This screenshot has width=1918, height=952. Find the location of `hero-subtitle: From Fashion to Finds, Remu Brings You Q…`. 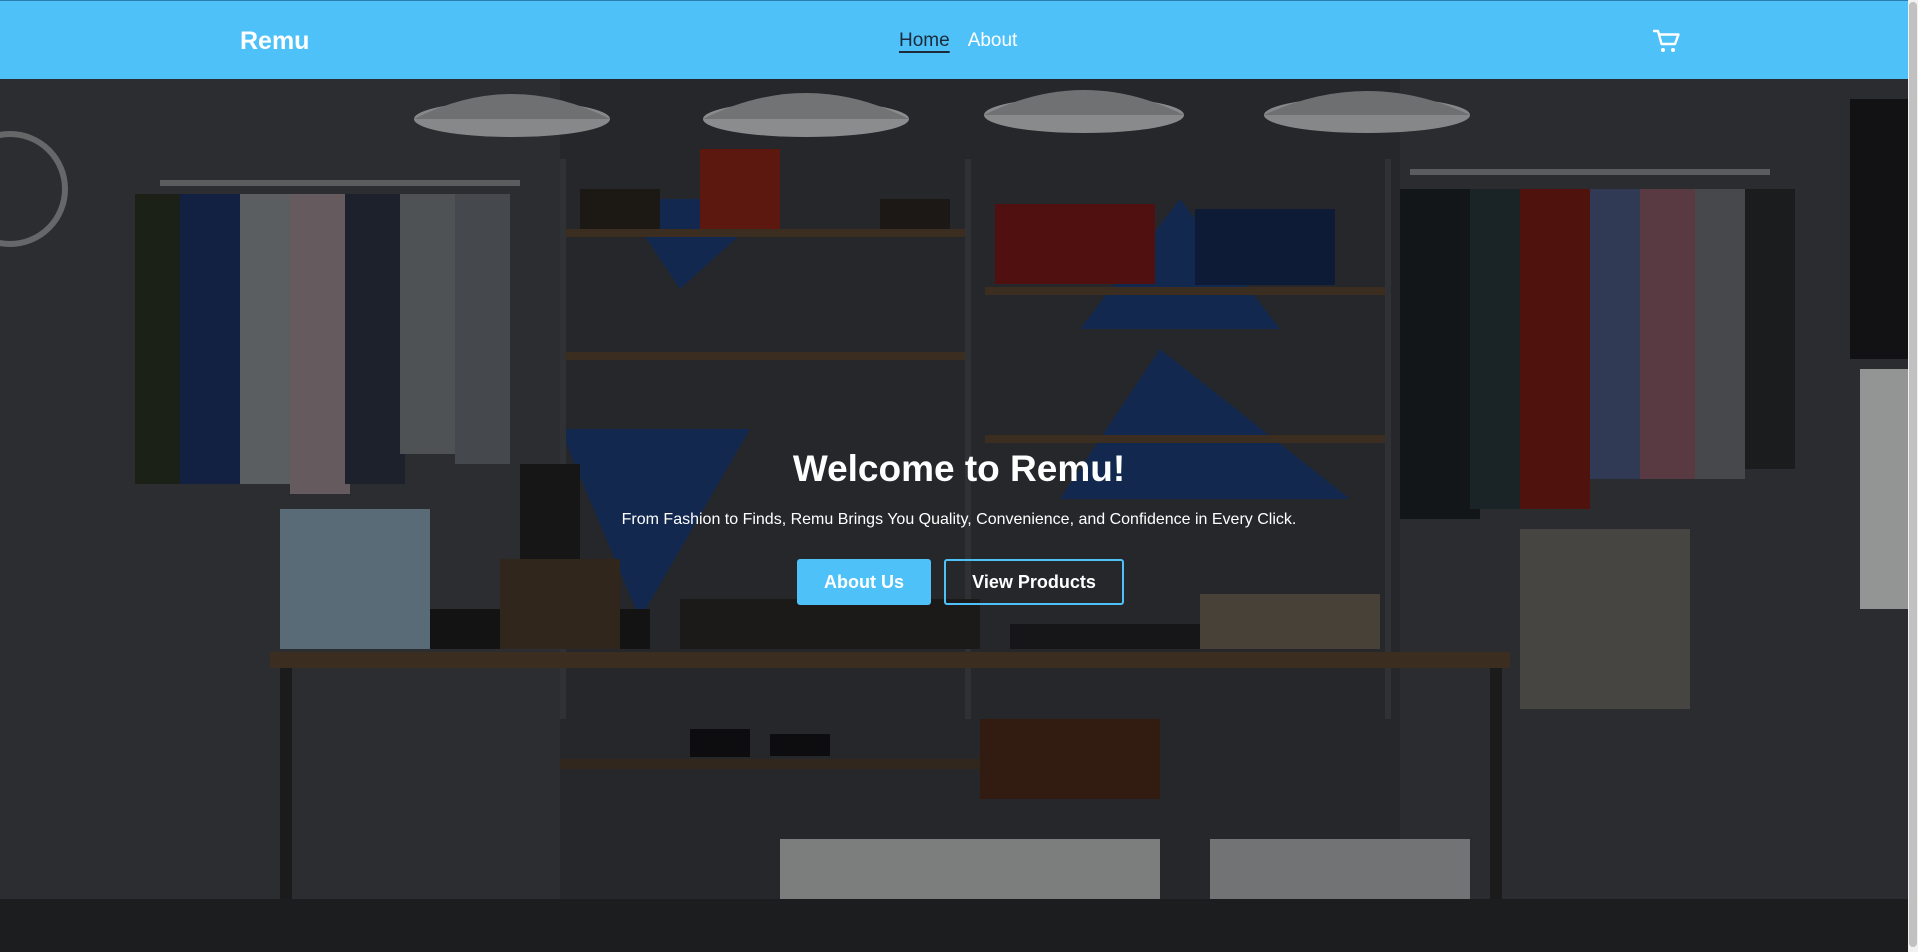

hero-subtitle: From Fashion to Finds, Remu Brings You Q… is located at coordinates (959, 519).